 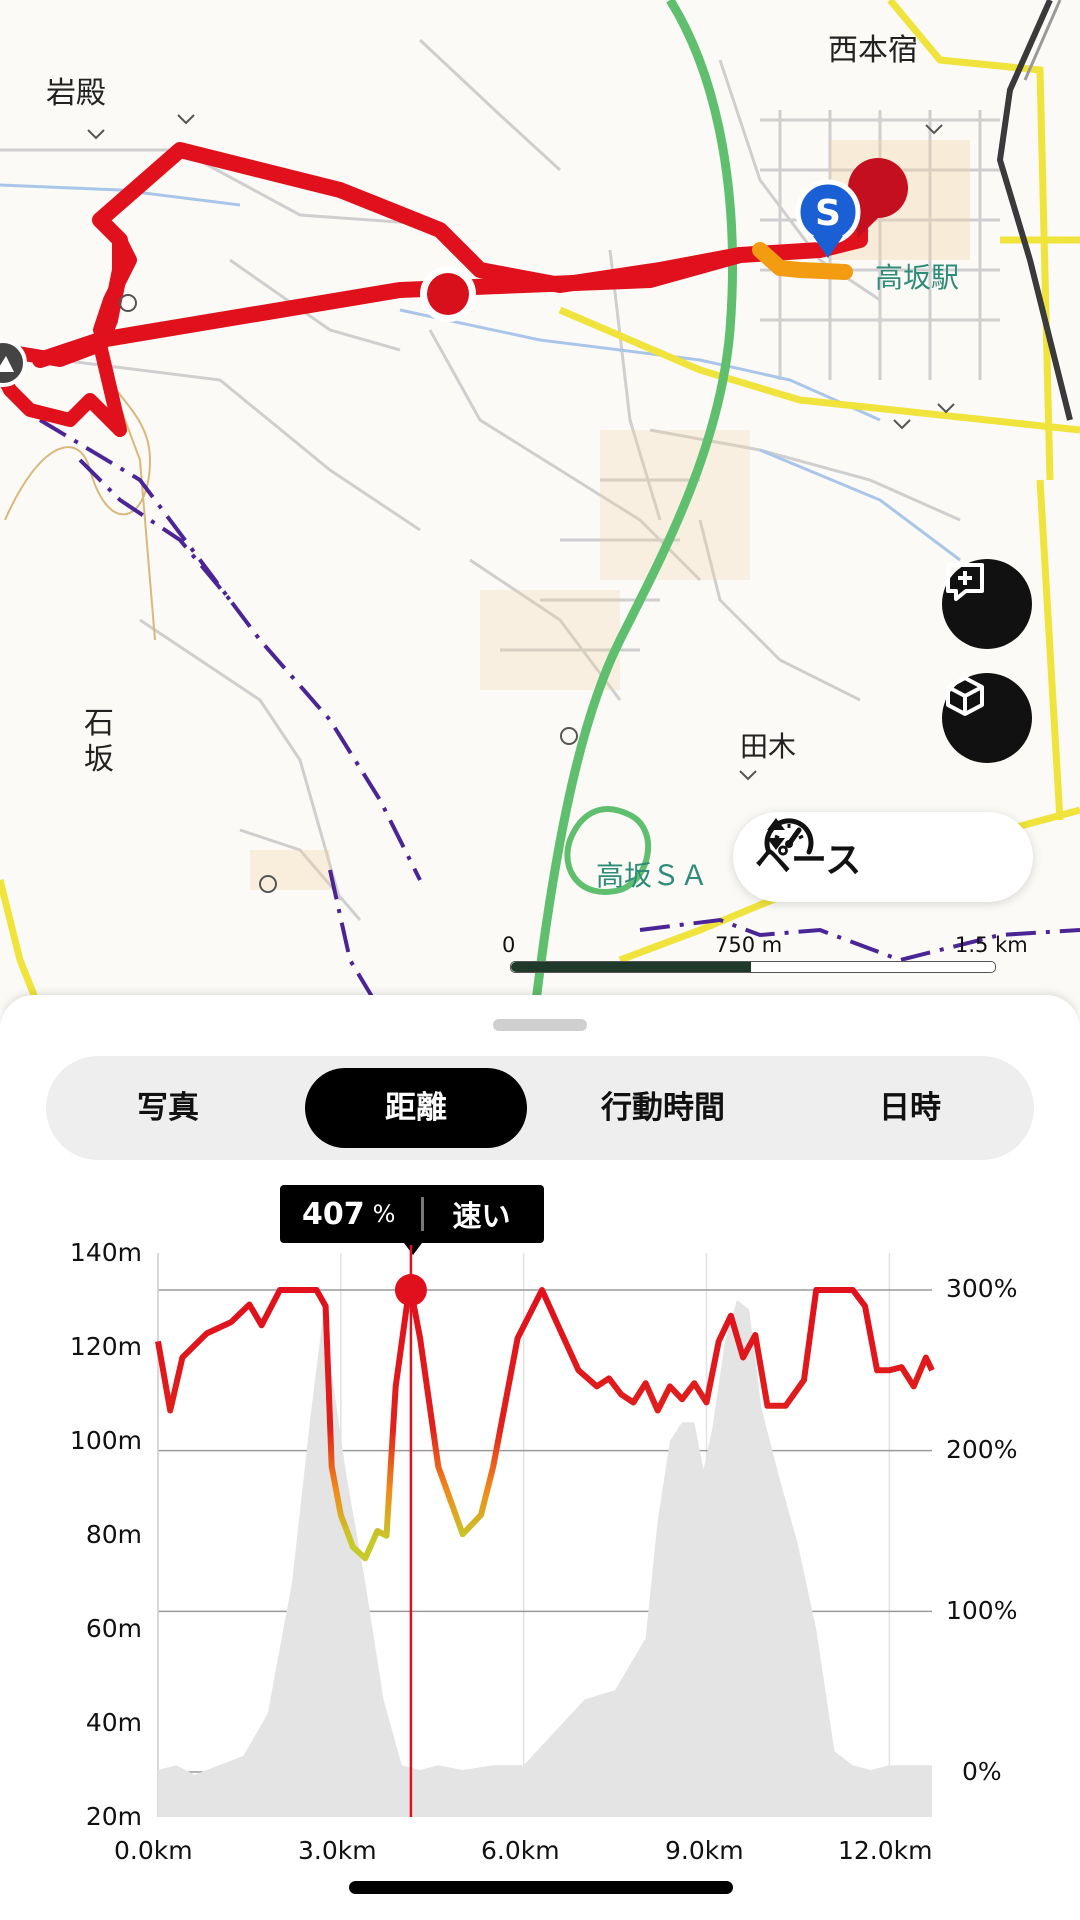 I want to click on cube-icon, so click(x=965, y=696).